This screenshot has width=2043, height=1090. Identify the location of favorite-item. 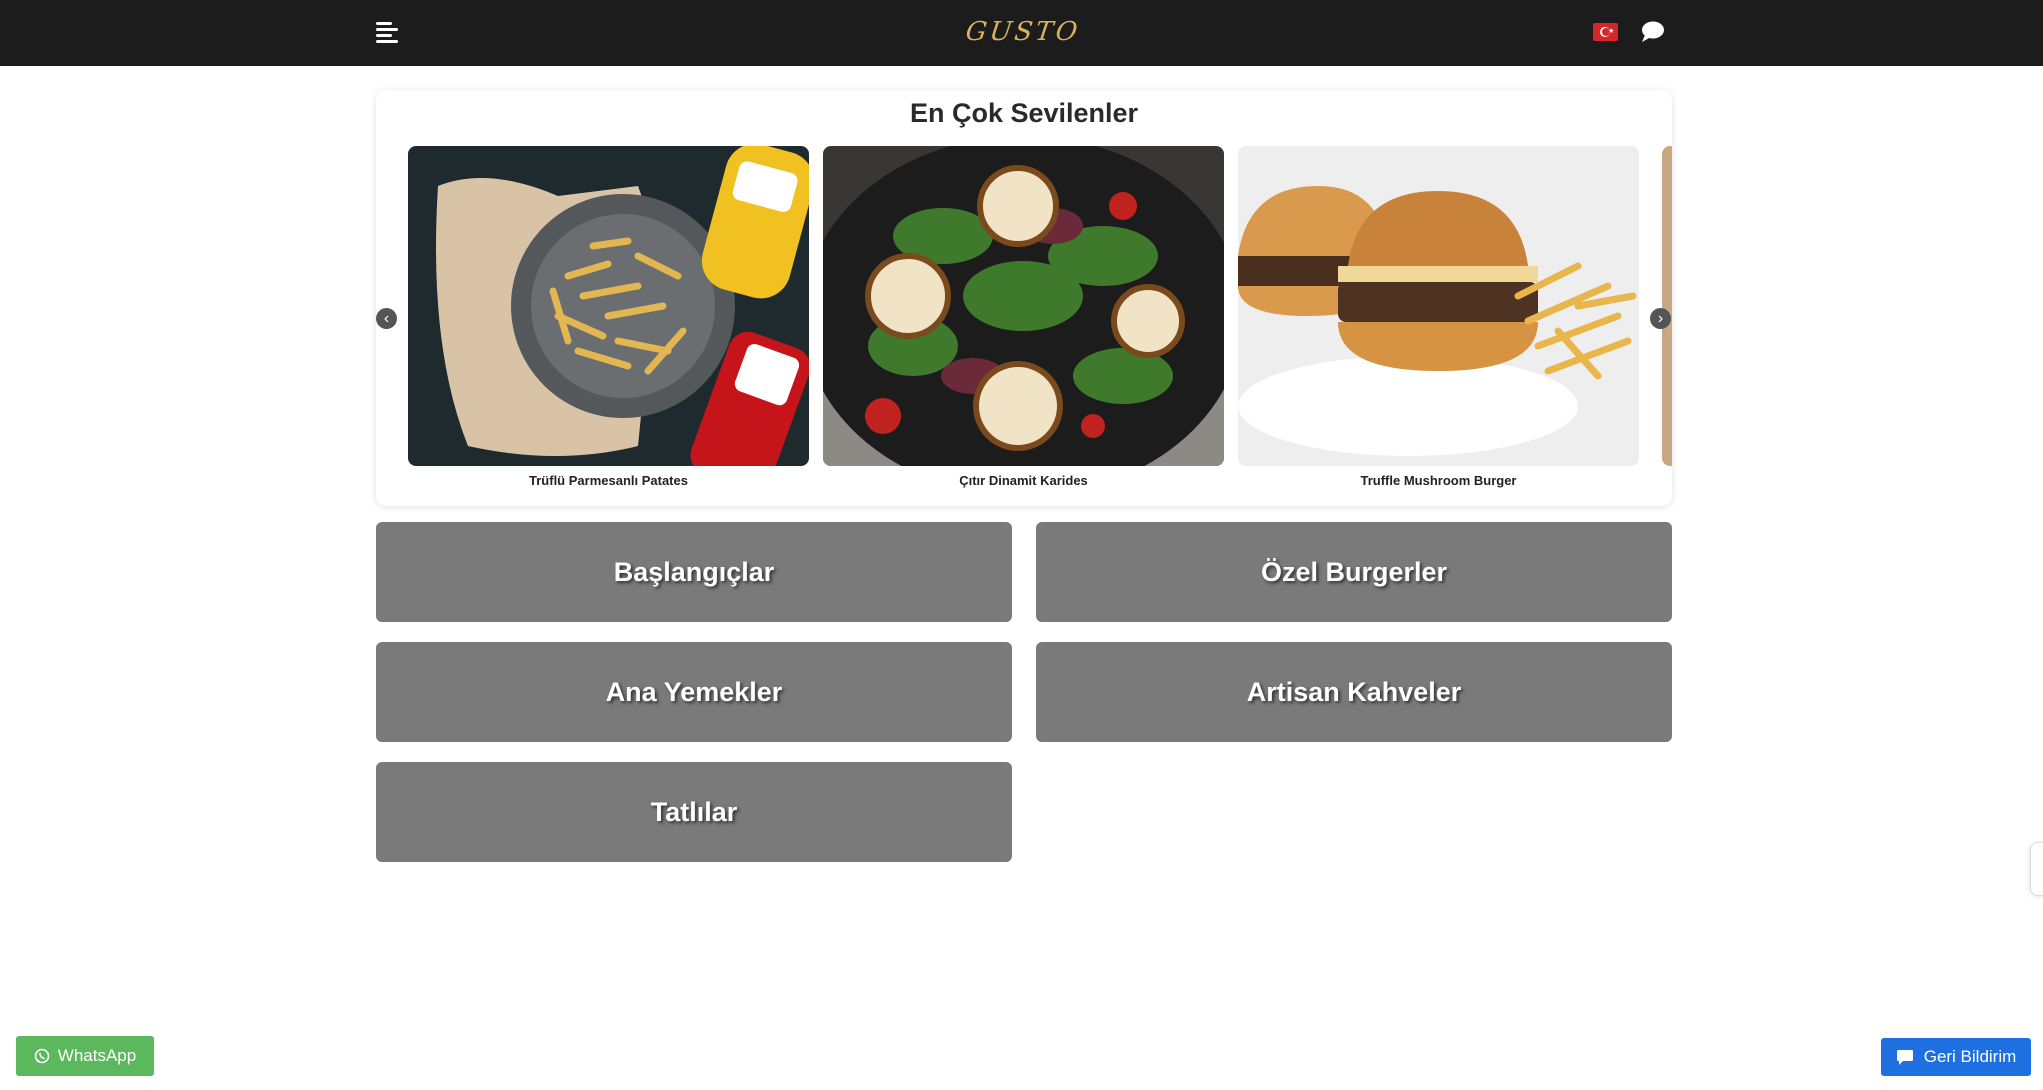
(1667, 306).